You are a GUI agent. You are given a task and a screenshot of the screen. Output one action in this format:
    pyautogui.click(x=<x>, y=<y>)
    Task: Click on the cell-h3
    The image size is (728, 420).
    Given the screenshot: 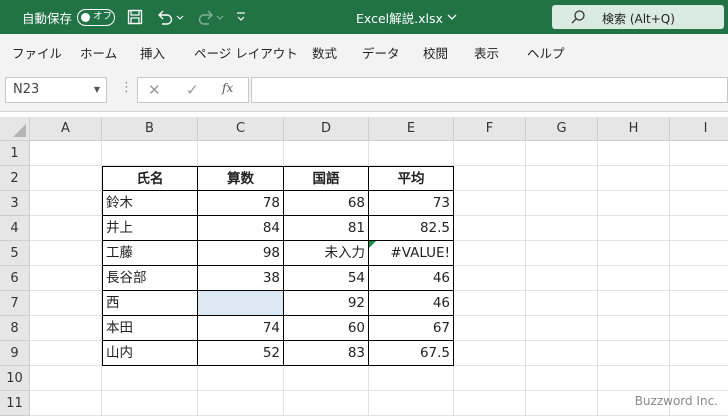 What is the action you would take?
    pyautogui.click(x=634, y=203)
    